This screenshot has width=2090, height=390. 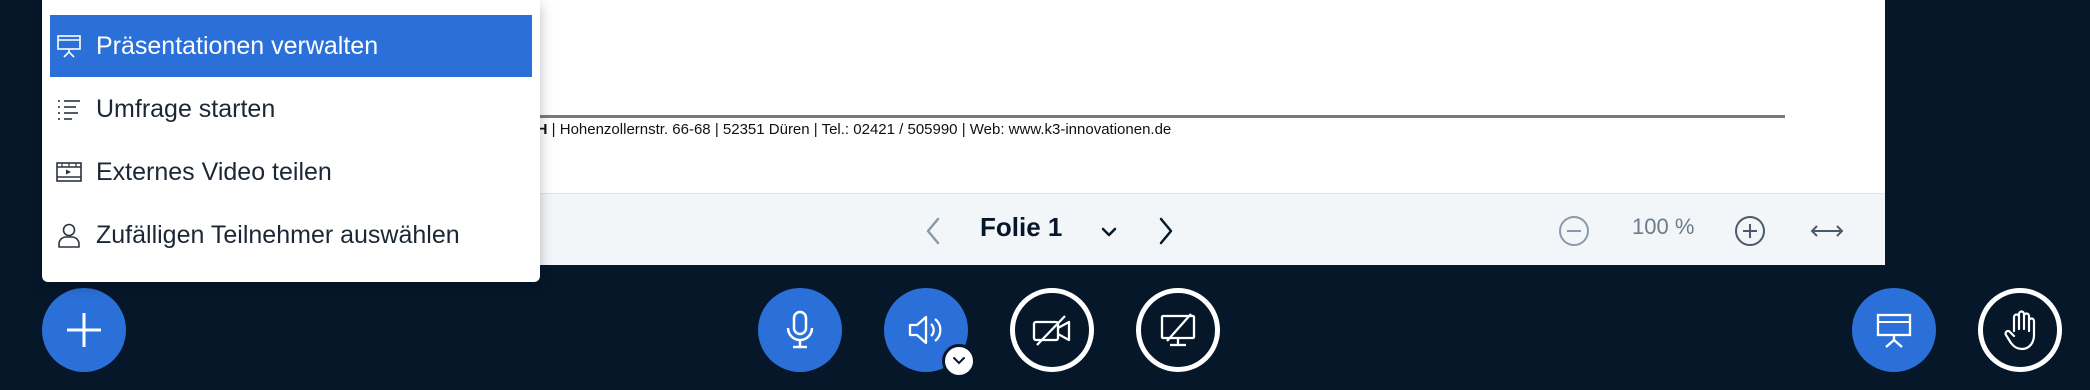 I want to click on microphone-icon, so click(x=800, y=329).